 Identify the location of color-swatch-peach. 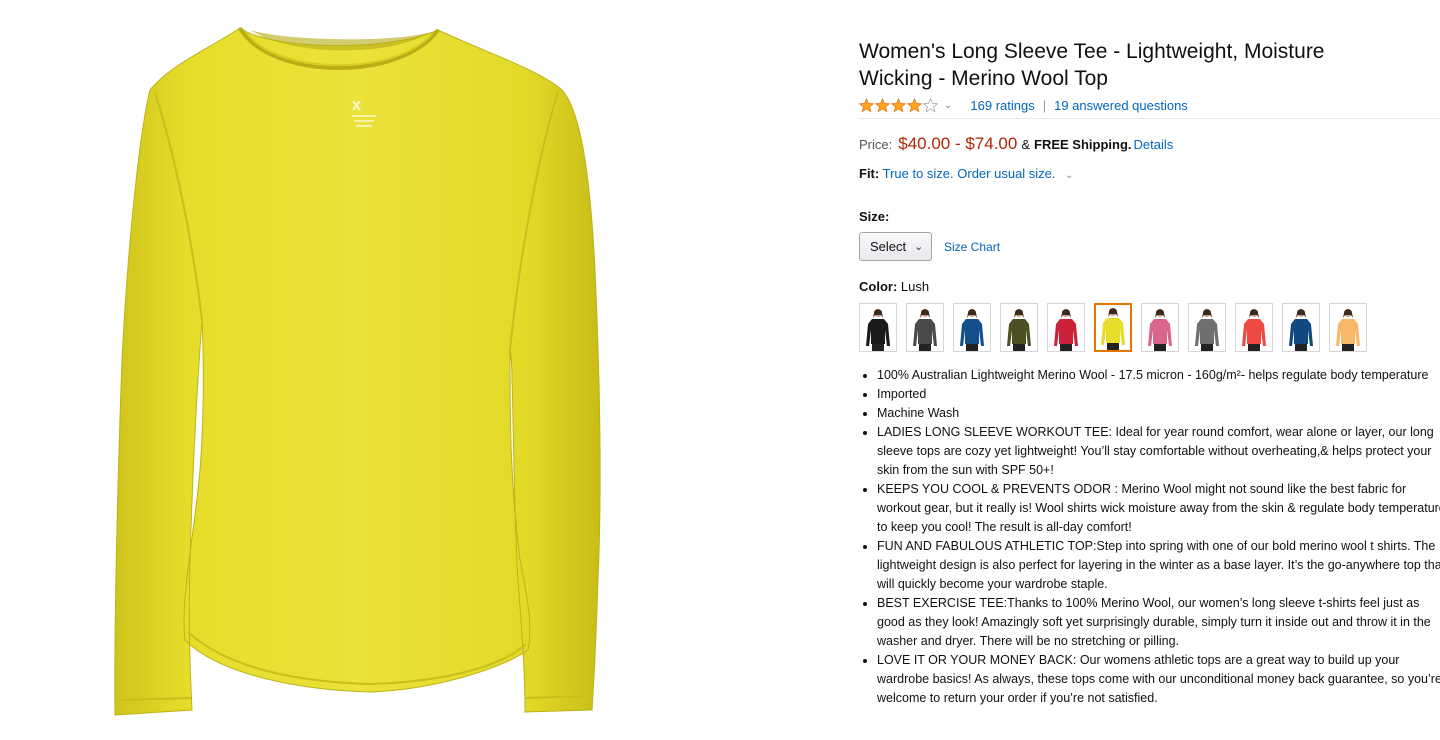
(1348, 327).